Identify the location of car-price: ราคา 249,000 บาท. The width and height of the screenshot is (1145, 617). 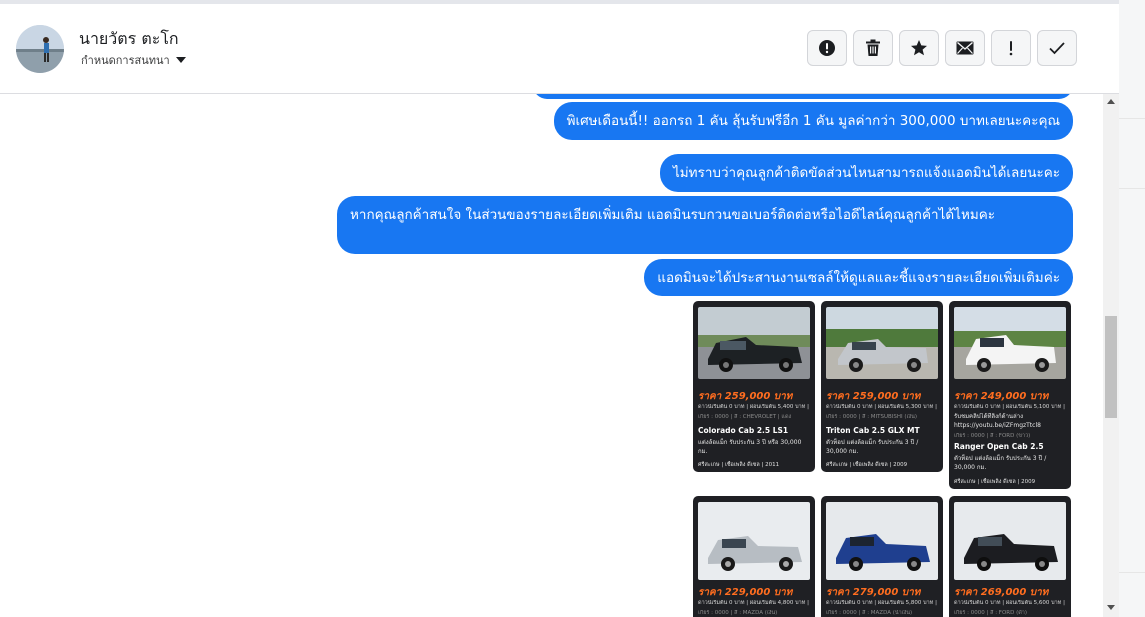
(1001, 396).